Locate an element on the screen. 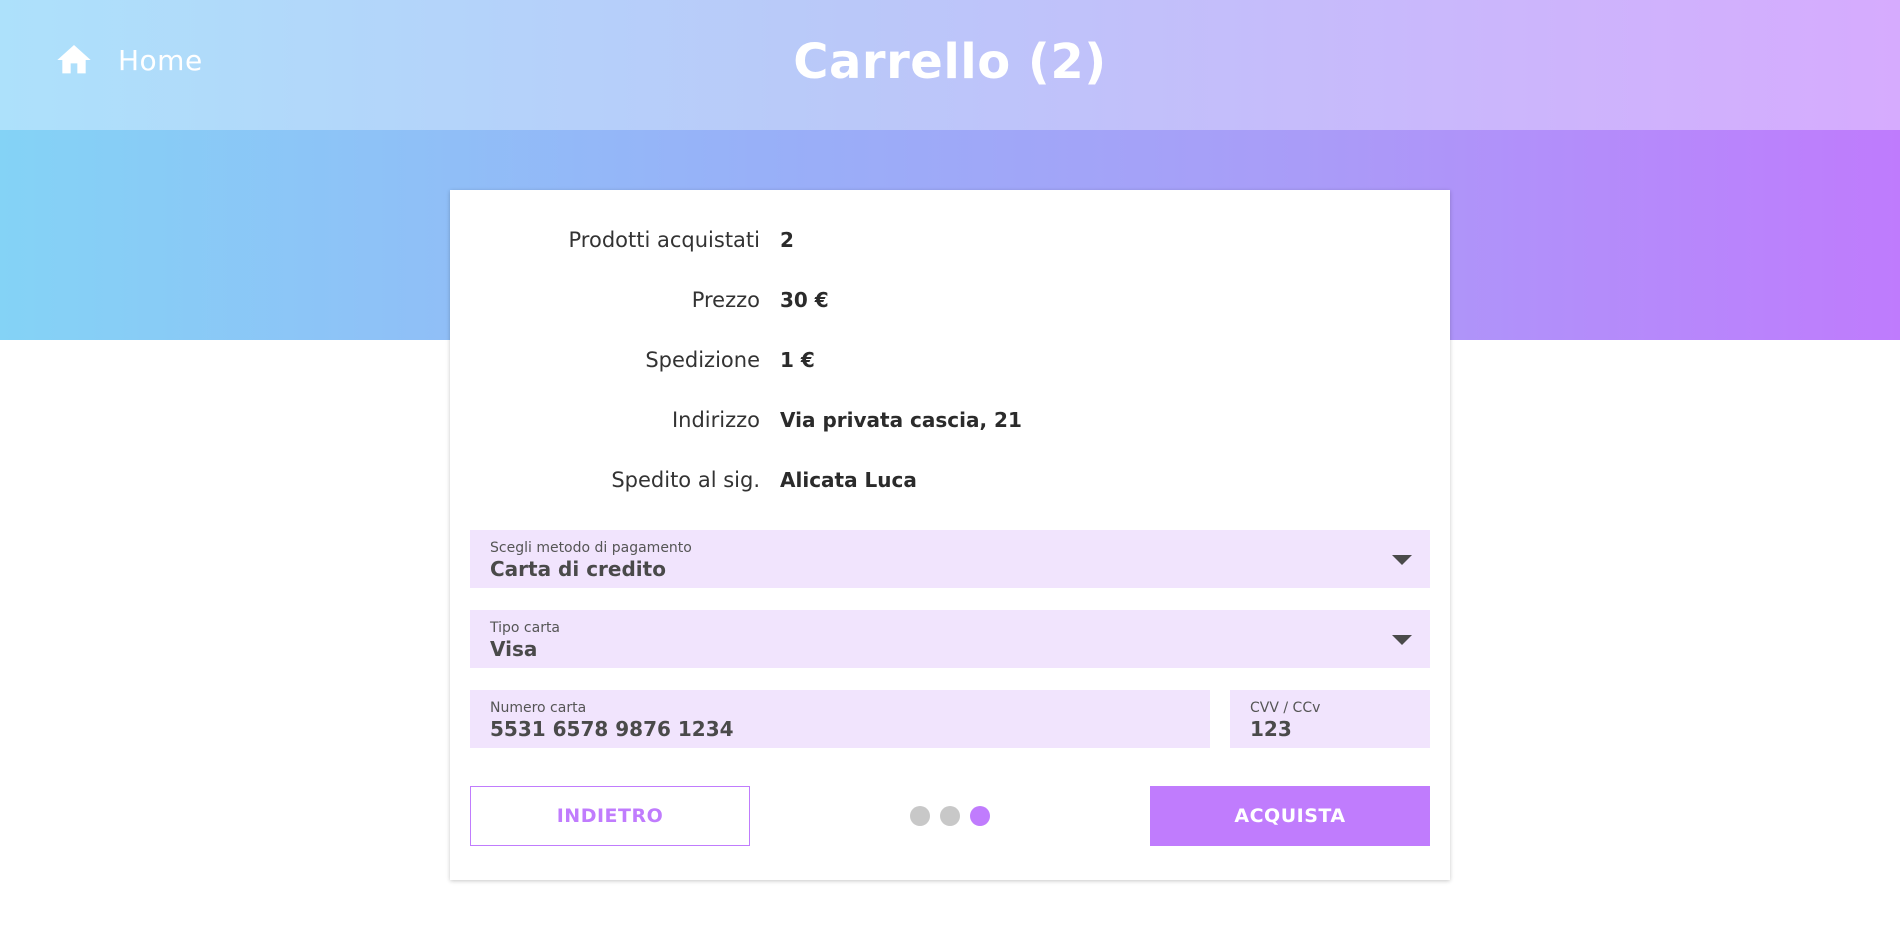 This screenshot has height=940, width=1900. field-value: Carta di credito is located at coordinates (578, 569).